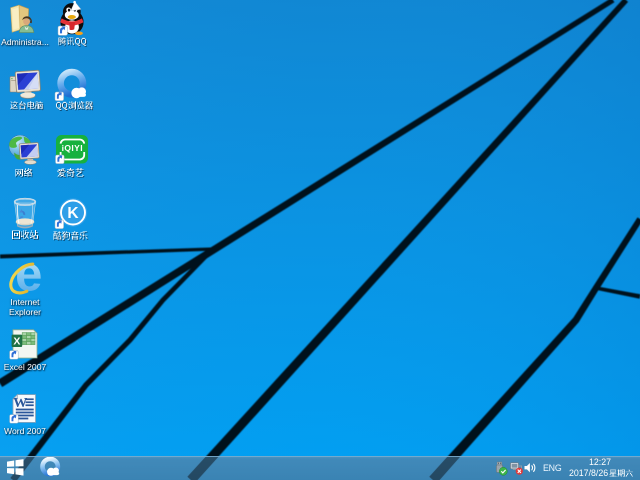 The height and width of the screenshot is (480, 640). I want to click on svg-text: X, so click(16, 341).